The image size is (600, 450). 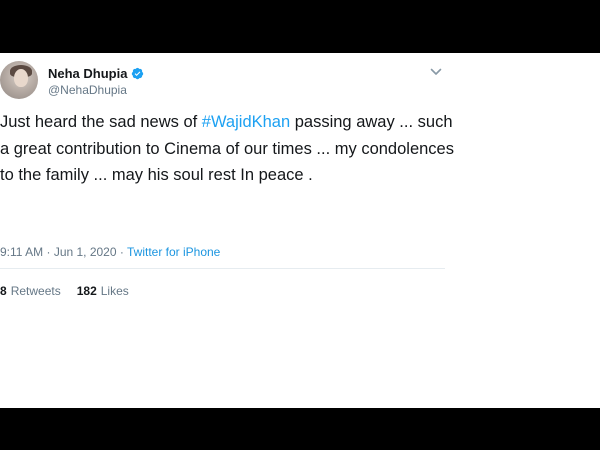 I want to click on author-name-row: Neha Dhupia, so click(x=96, y=73).